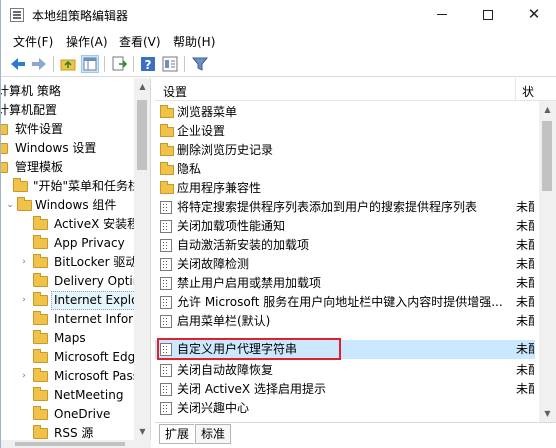 The width and height of the screenshot is (556, 448). What do you see at coordinates (224, 321) in the screenshot?
I see `list-item-label: 启用菜单栏(默认)` at bounding box center [224, 321].